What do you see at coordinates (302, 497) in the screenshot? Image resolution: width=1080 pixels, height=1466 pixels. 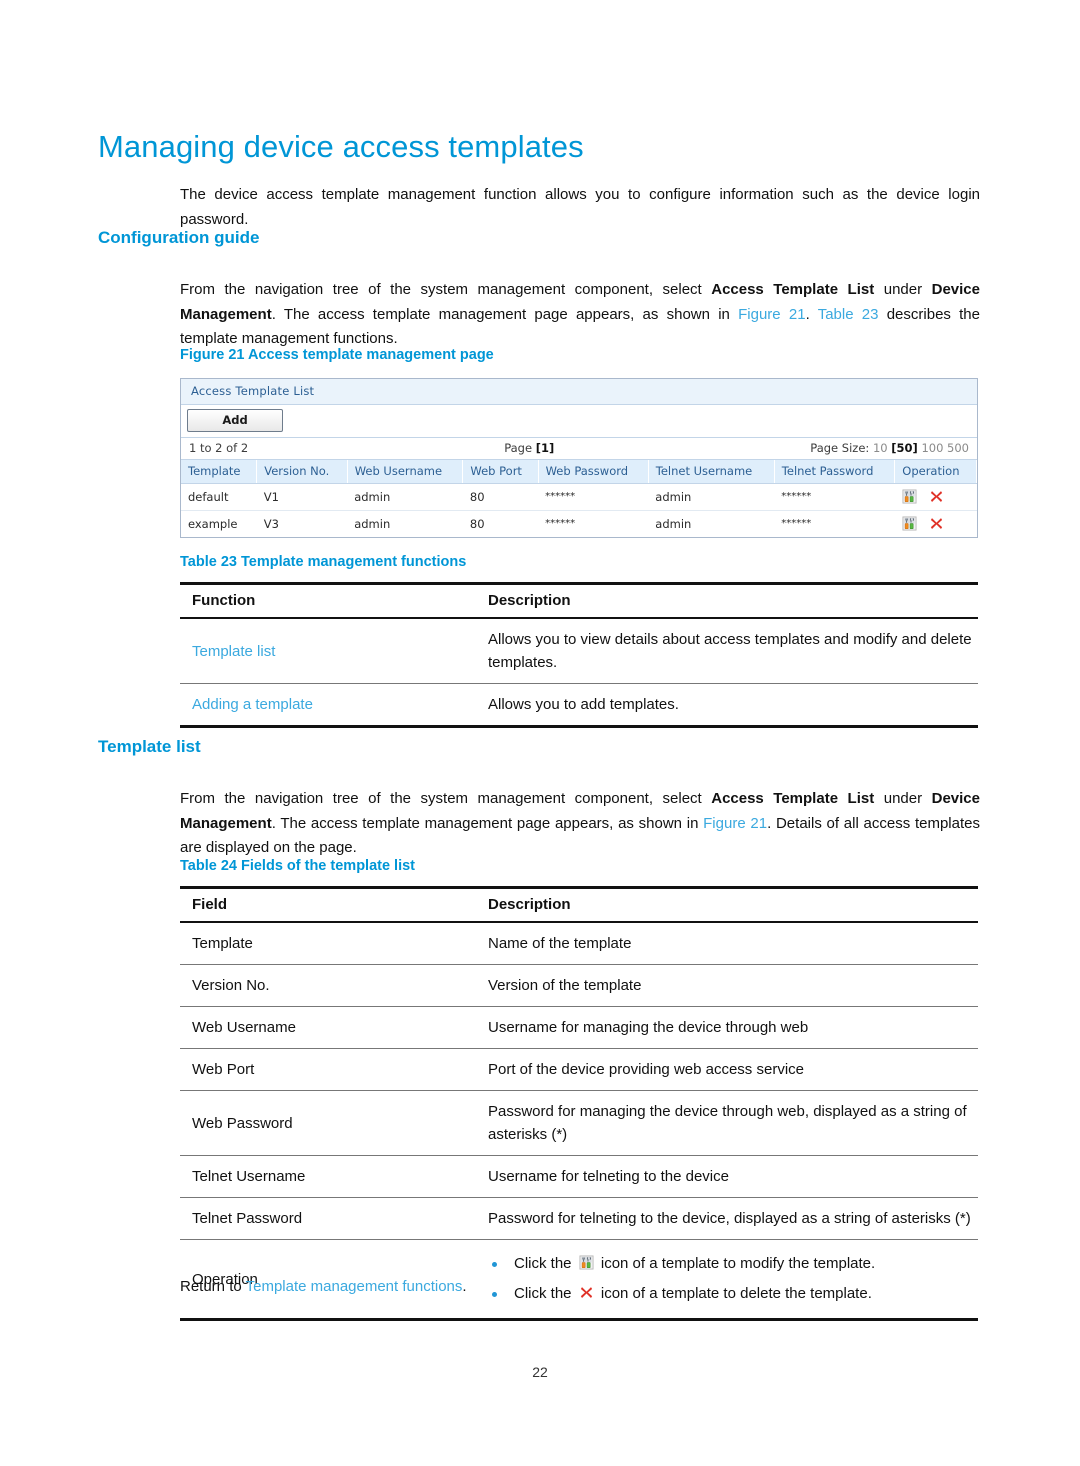 I see `cell-version: V1` at bounding box center [302, 497].